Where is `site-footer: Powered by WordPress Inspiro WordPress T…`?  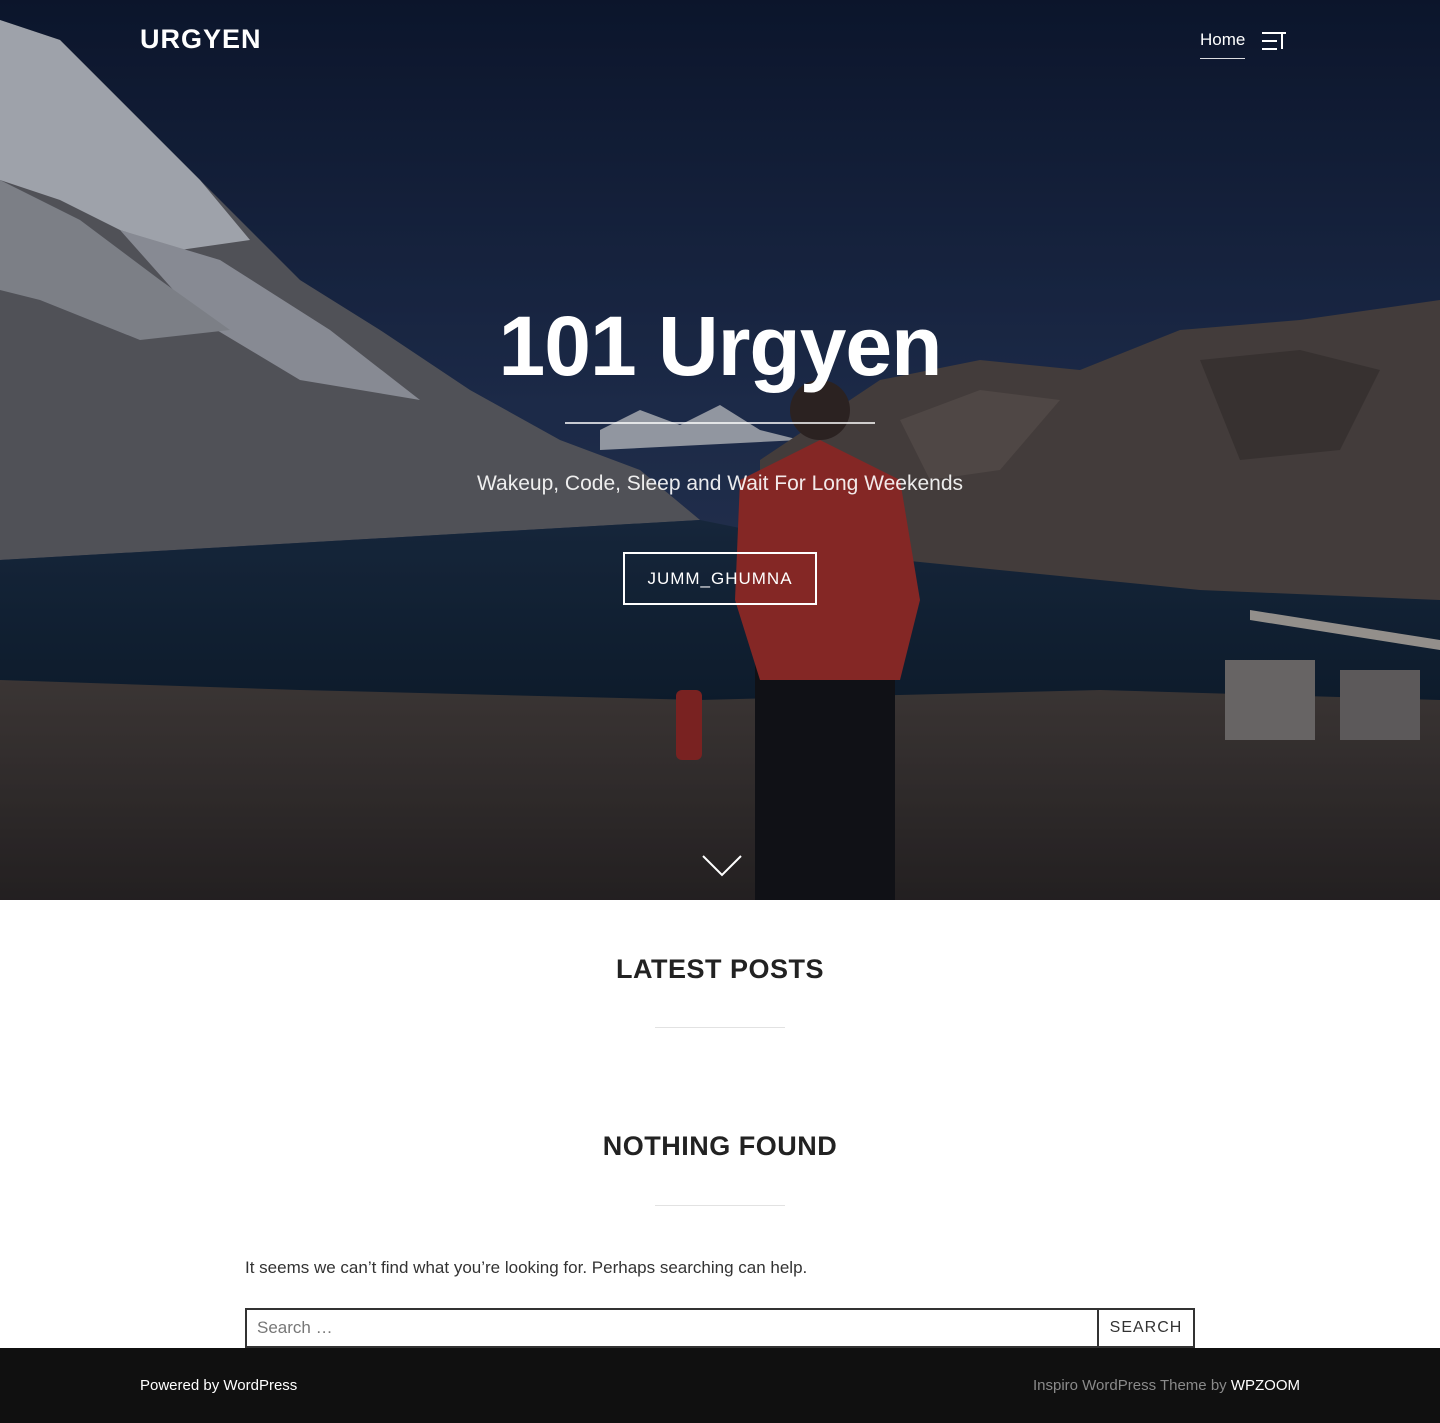
site-footer: Powered by WordPress Inspiro WordPress T… is located at coordinates (720, 1385).